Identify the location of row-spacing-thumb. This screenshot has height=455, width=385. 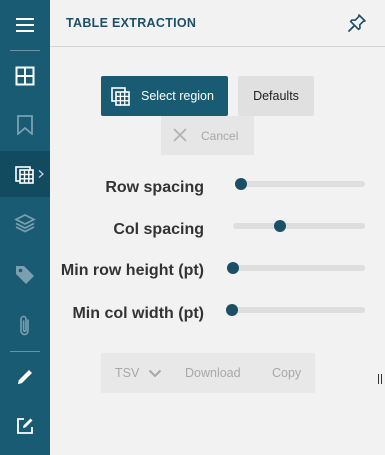
(241, 184).